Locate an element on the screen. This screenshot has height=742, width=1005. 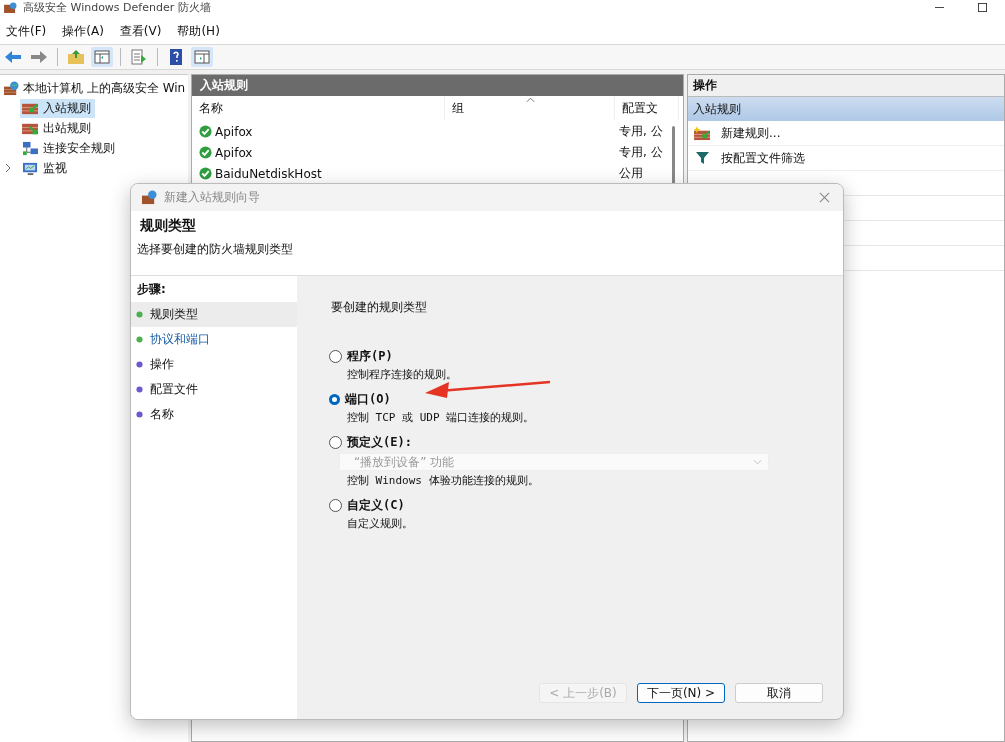
option-label: 程序(P) is located at coordinates (370, 356).